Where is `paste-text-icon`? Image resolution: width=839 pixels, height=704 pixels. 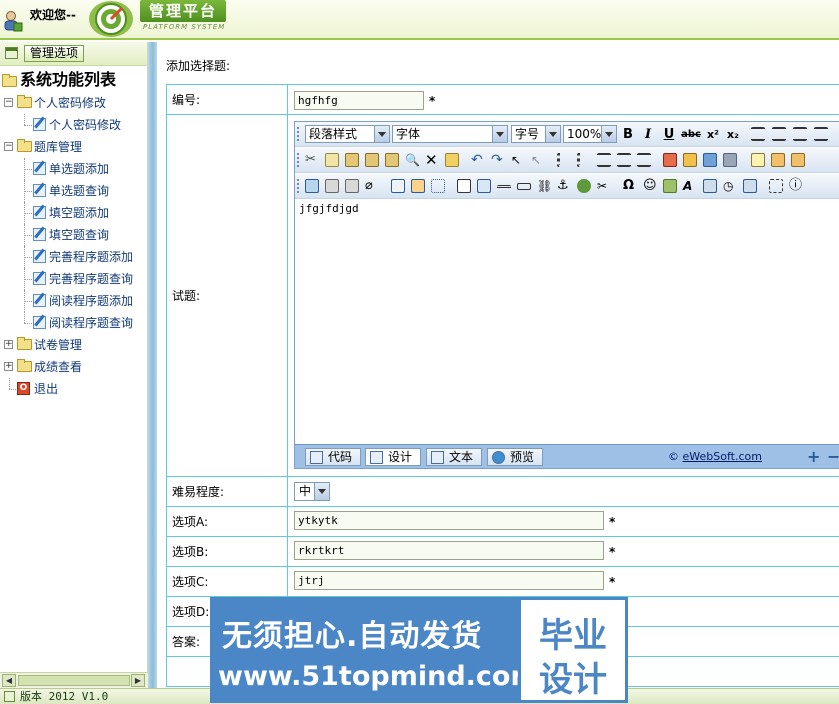
paste-text-icon is located at coordinates (372, 160).